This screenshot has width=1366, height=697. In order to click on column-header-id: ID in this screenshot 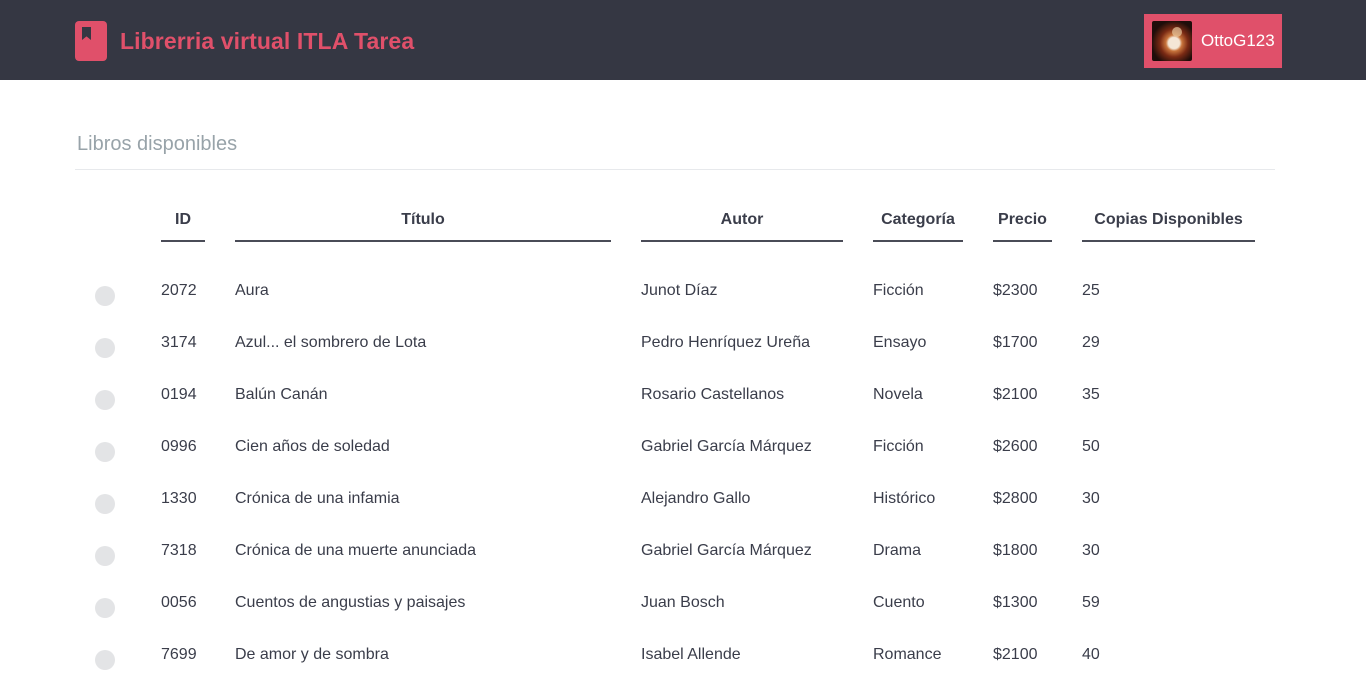, I will do `click(183, 226)`.